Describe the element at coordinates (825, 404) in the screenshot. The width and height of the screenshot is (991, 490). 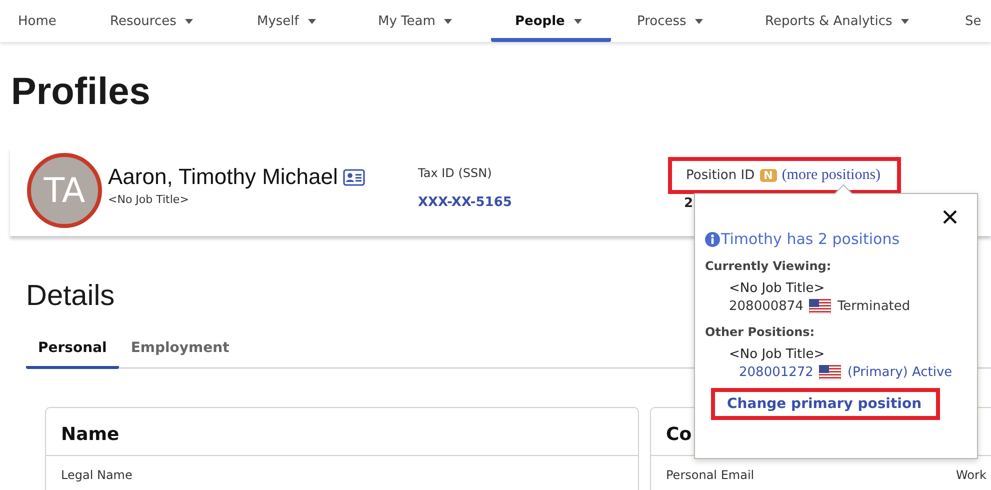
I see `change-primary-position-button: Change primary position` at that location.